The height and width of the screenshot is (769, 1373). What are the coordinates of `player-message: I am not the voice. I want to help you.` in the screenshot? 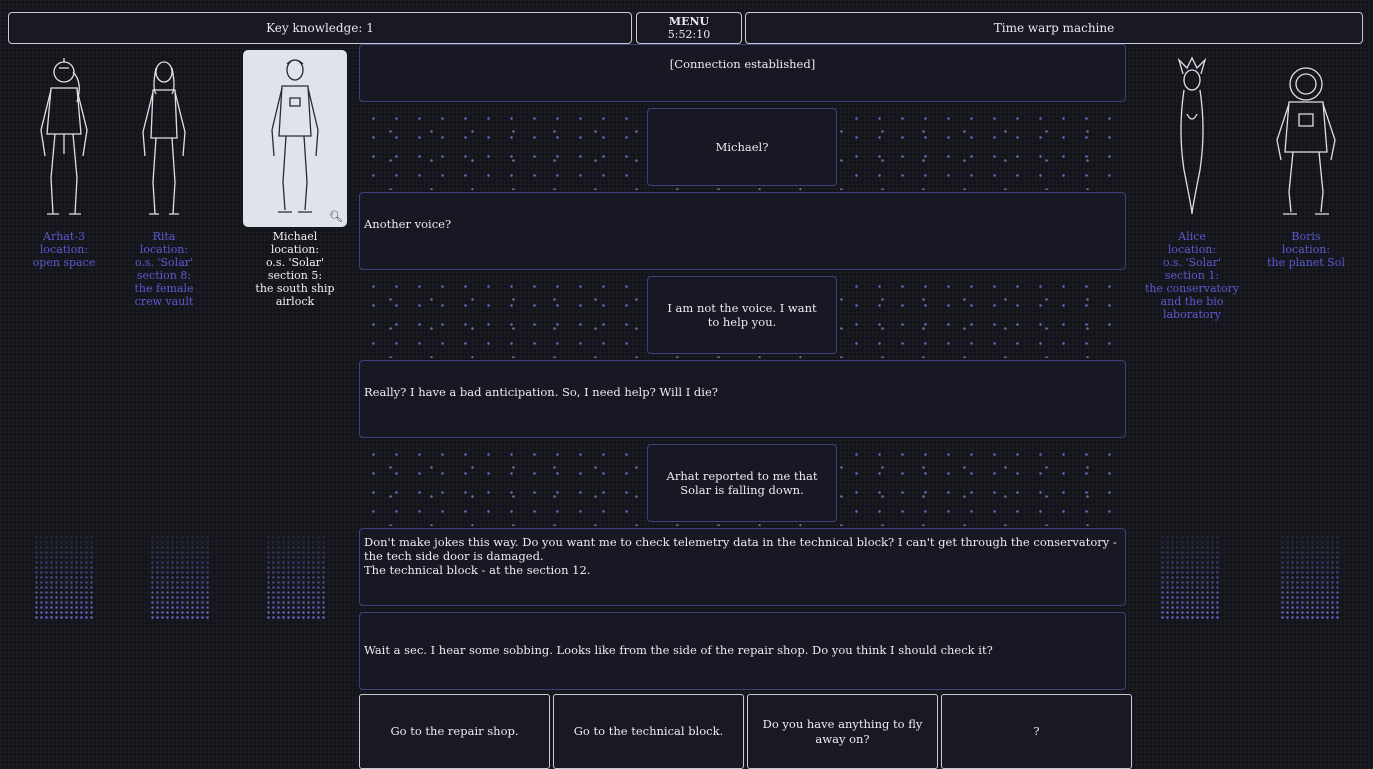 It's located at (742, 315).